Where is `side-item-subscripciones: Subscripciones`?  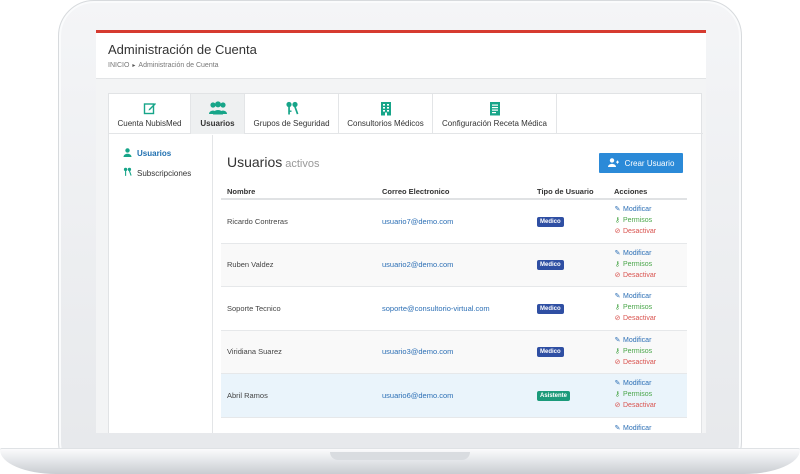
side-item-subscripciones: Subscripciones is located at coordinates (160, 173).